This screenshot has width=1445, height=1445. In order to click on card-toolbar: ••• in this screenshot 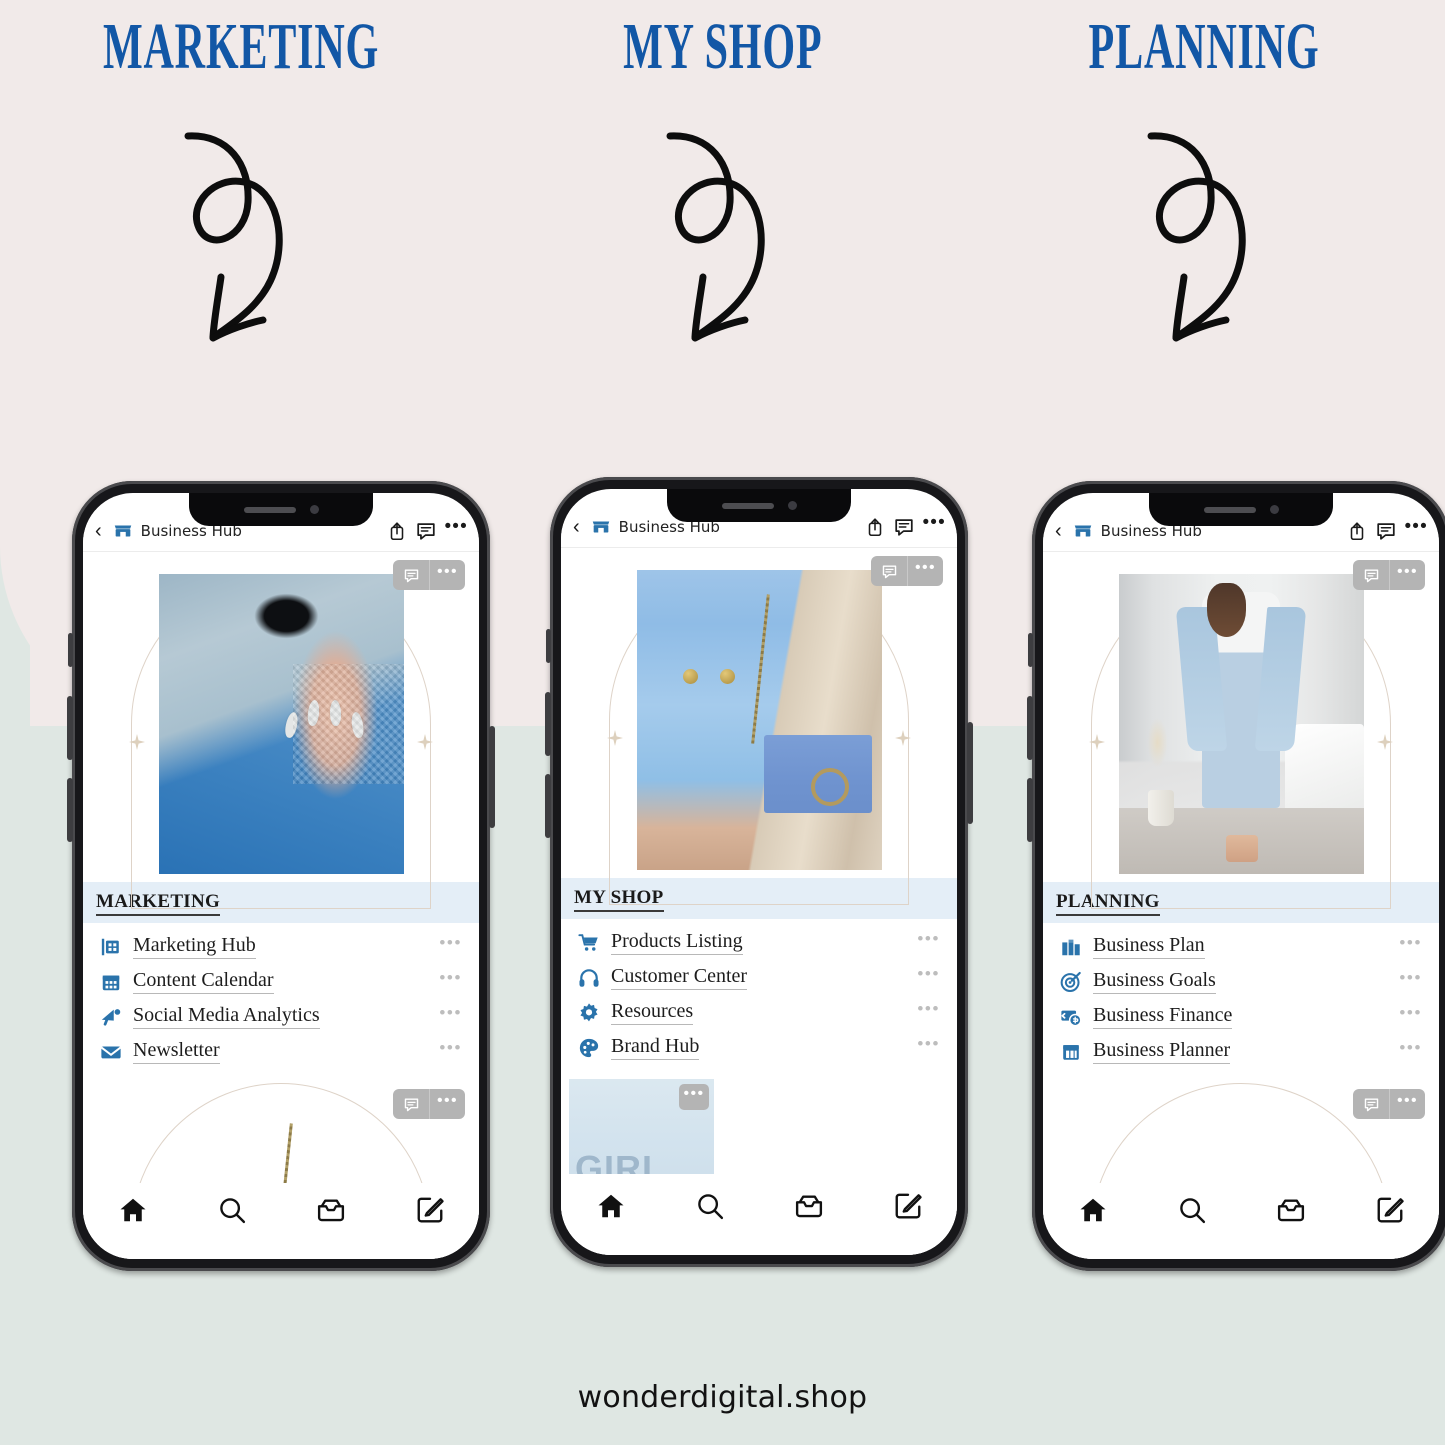, I will do `click(429, 1104)`.